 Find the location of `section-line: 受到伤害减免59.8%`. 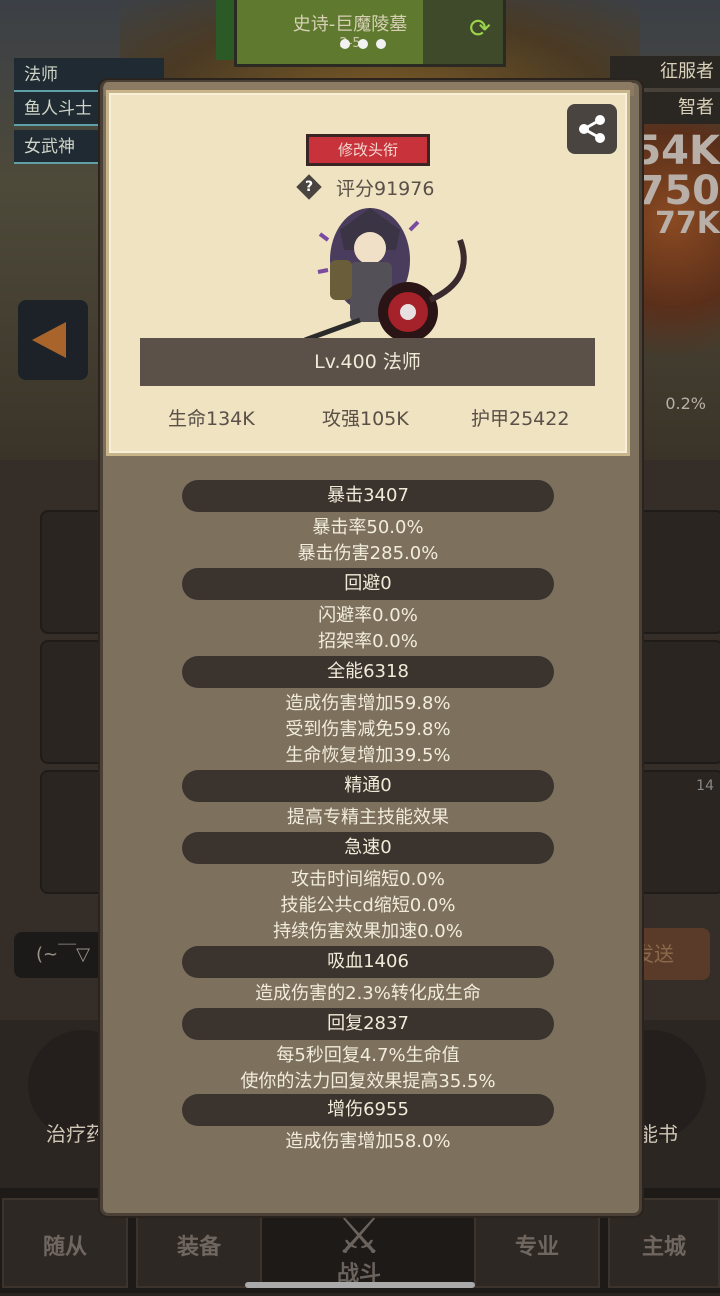

section-line: 受到伤害减免59.8% is located at coordinates (368, 728).